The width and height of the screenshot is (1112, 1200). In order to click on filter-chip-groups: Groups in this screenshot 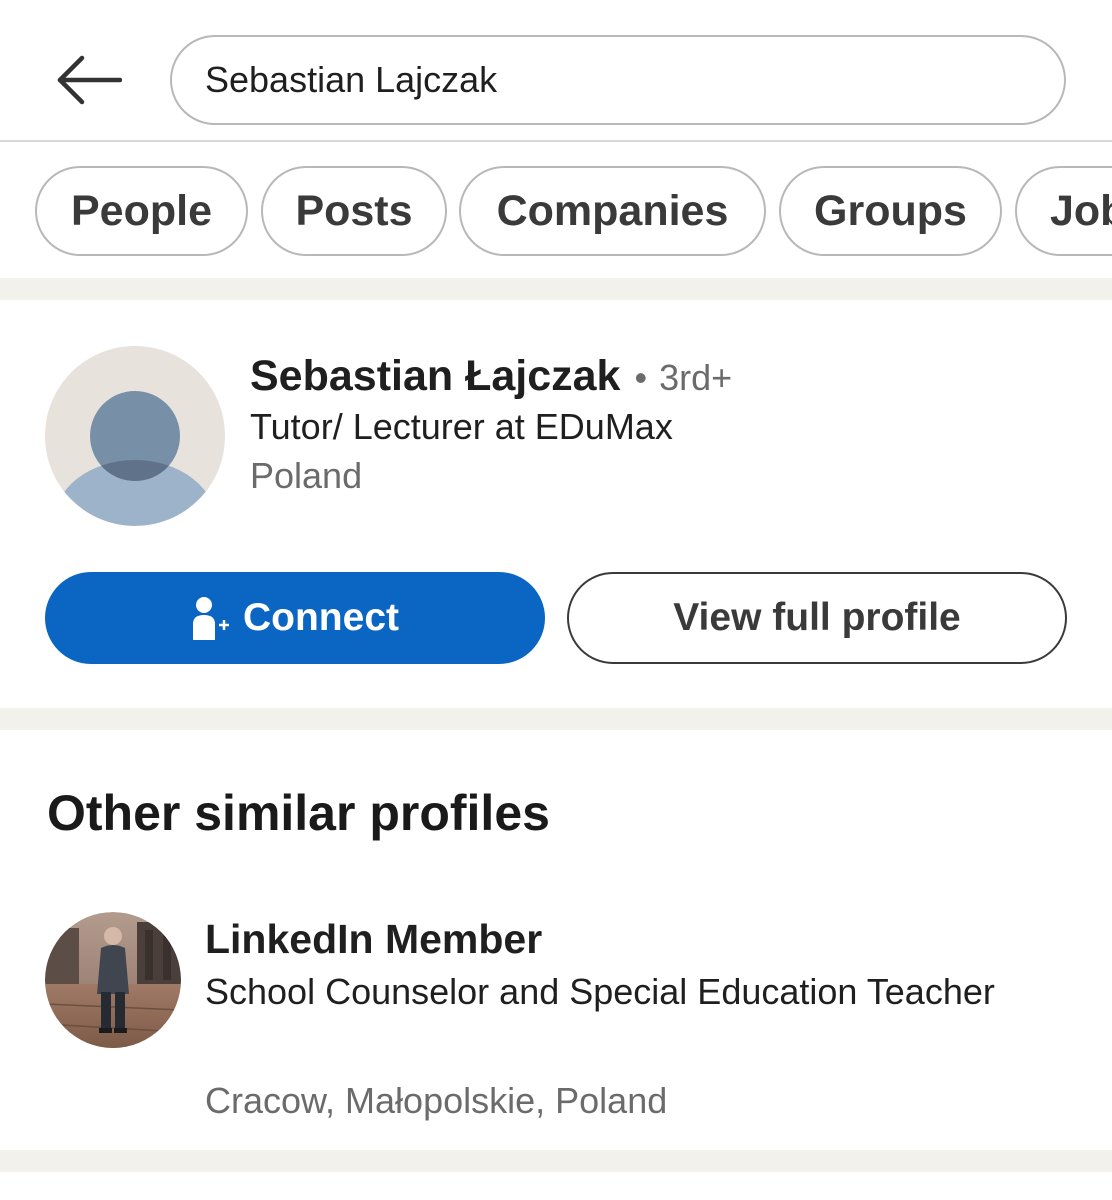, I will do `click(890, 211)`.